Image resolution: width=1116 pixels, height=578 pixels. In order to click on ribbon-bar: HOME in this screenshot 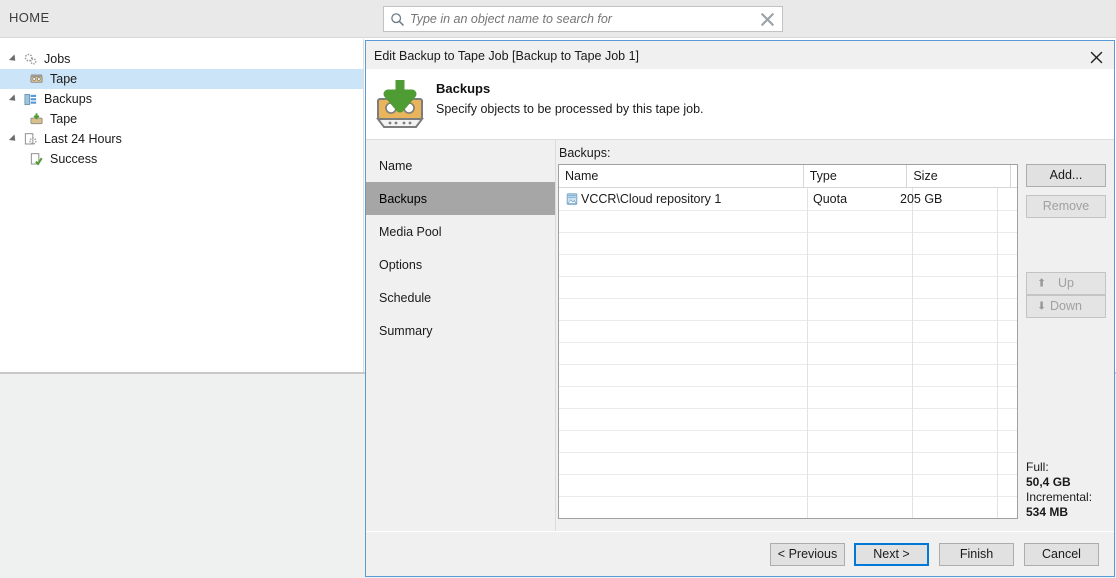, I will do `click(558, 19)`.